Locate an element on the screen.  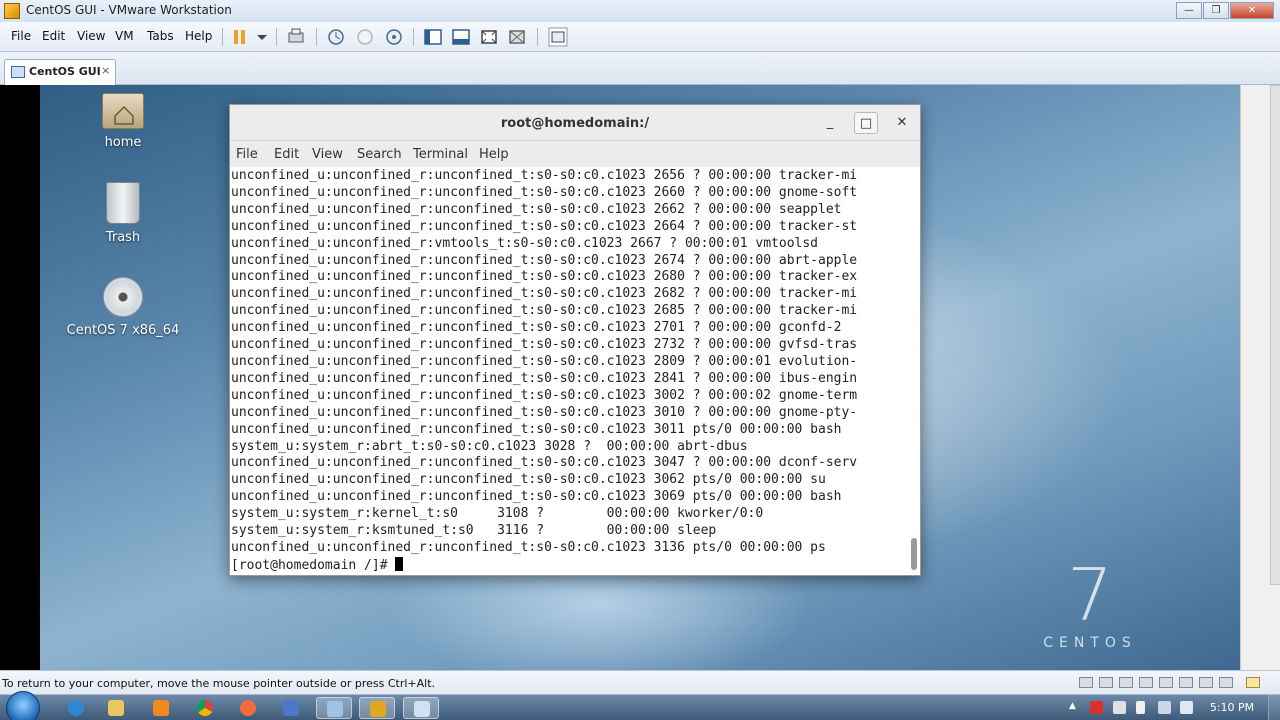
terminal-menu-edit: Edit is located at coordinates (286, 154).